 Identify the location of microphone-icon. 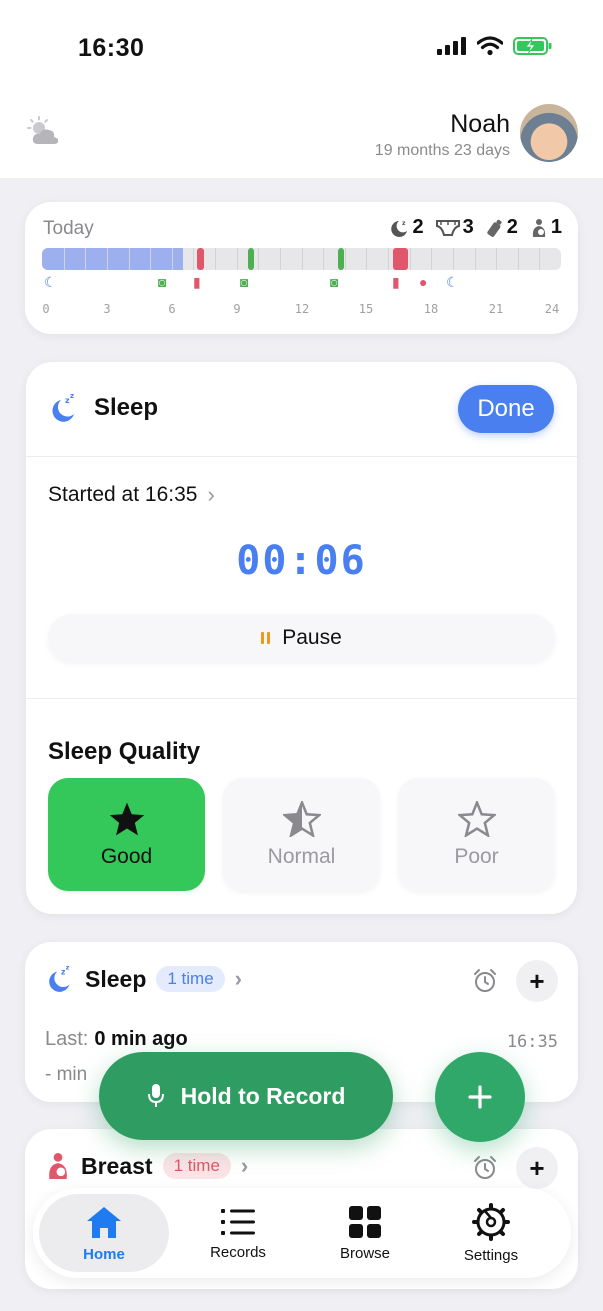
(155, 1095).